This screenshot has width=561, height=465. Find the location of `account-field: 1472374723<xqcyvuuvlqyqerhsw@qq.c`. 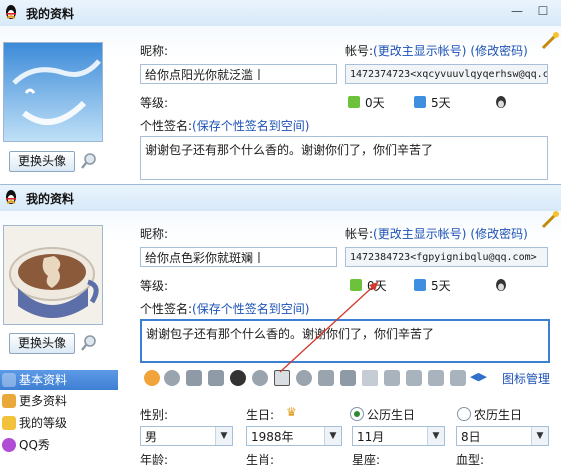

account-field: 1472374723<xqcyvuuvlqyqerhsw@qq.c is located at coordinates (446, 74).